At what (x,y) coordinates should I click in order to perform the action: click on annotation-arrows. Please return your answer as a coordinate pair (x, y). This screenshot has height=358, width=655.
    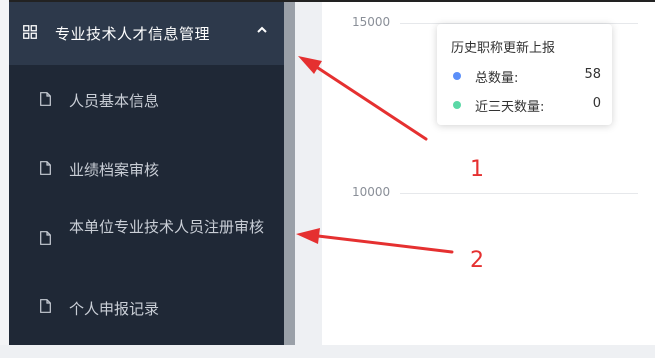
    Looking at the image, I should click on (375, 155).